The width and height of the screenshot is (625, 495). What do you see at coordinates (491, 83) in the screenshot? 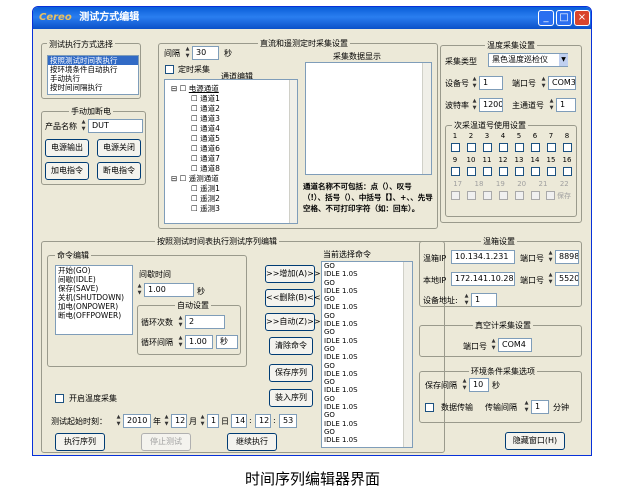
I see `device-field: 1` at bounding box center [491, 83].